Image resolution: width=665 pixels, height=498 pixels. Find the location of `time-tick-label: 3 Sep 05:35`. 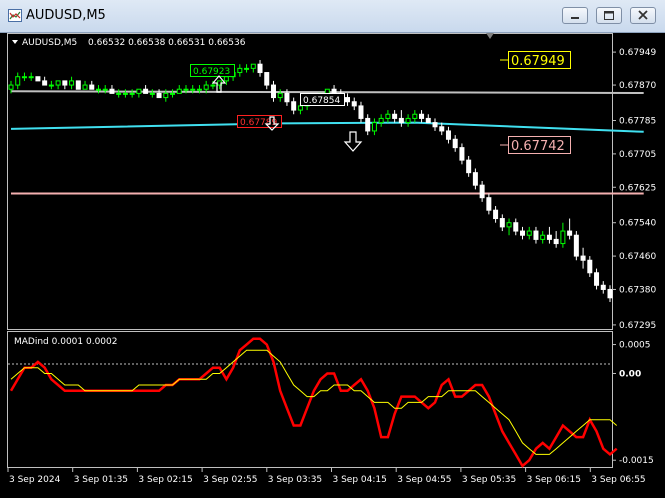

time-tick-label: 3 Sep 05:35 is located at coordinates (489, 480).